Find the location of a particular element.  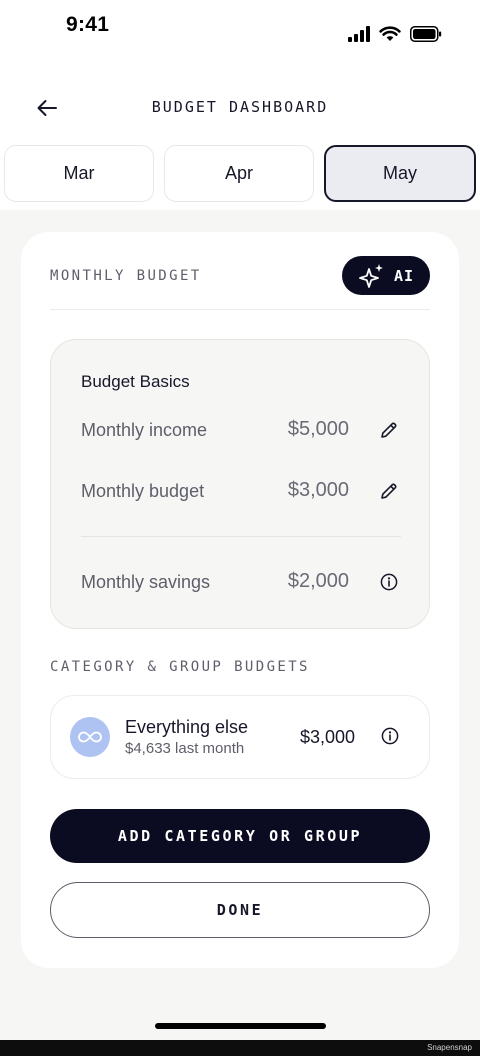

edit-budget-button is located at coordinates (389, 491).